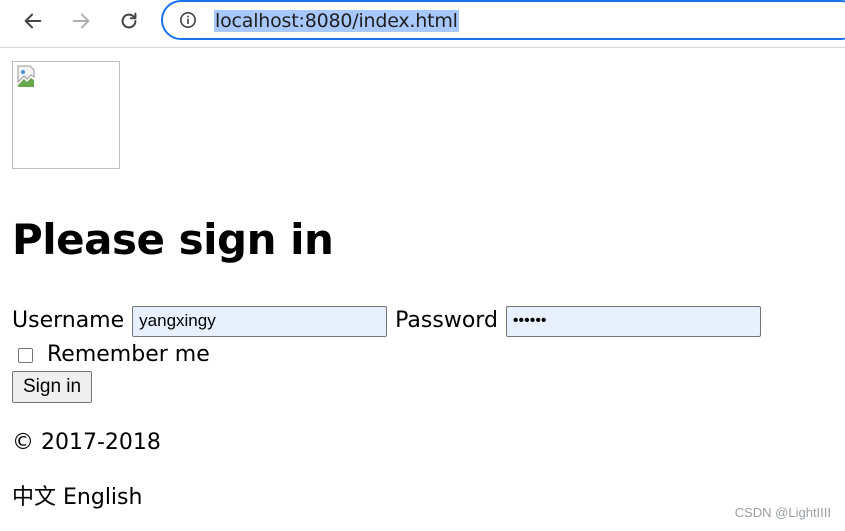  What do you see at coordinates (128, 354) in the screenshot?
I see `remember-me-label: Remember me` at bounding box center [128, 354].